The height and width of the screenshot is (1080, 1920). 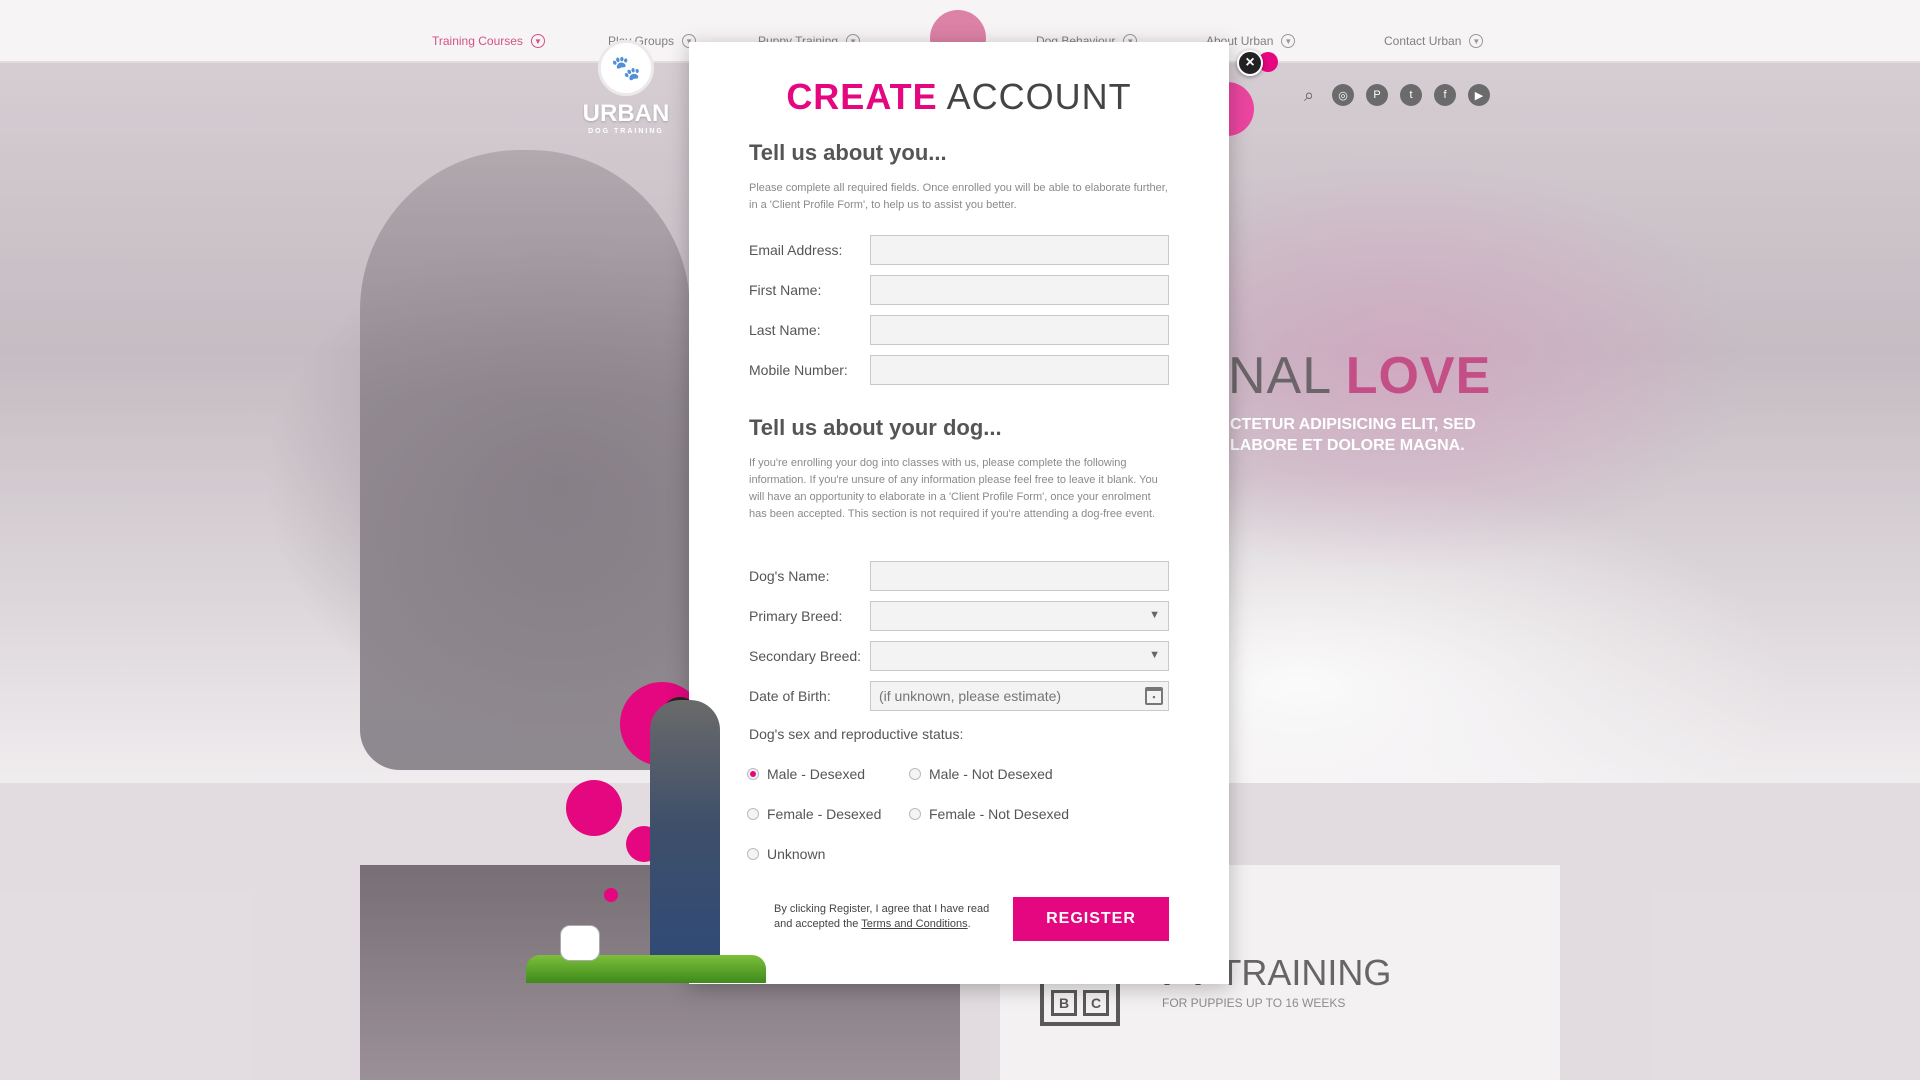 I want to click on first-name-field, so click(x=1019, y=290).